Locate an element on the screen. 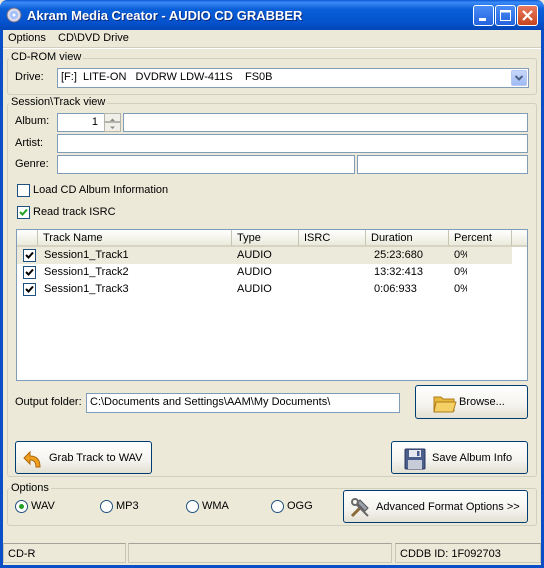  artist-field is located at coordinates (292, 143).